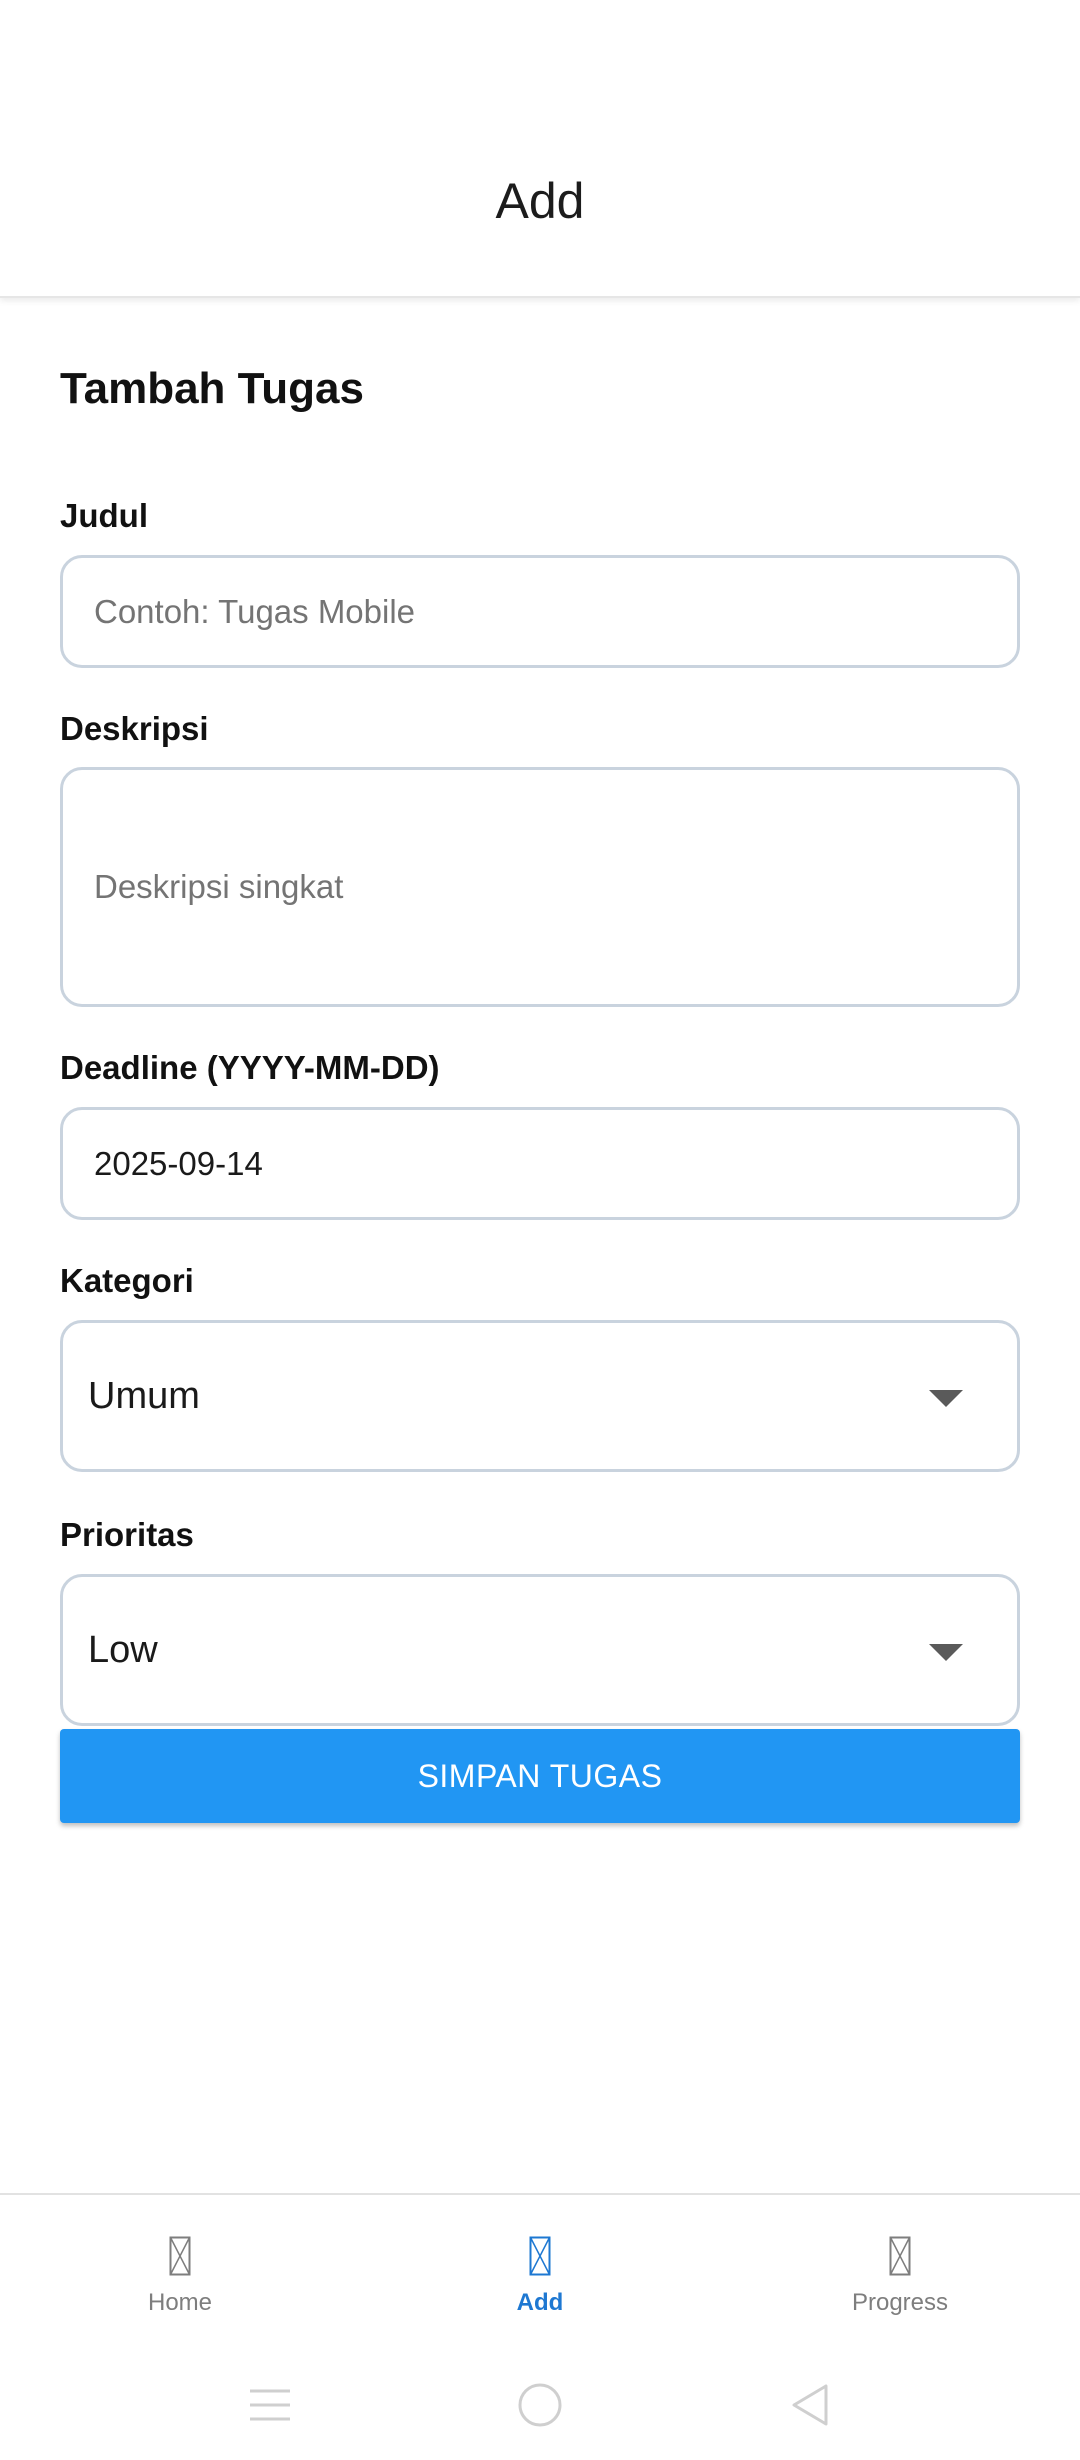  What do you see at coordinates (540, 1650) in the screenshot?
I see `prioritas-dropdown: Low` at bounding box center [540, 1650].